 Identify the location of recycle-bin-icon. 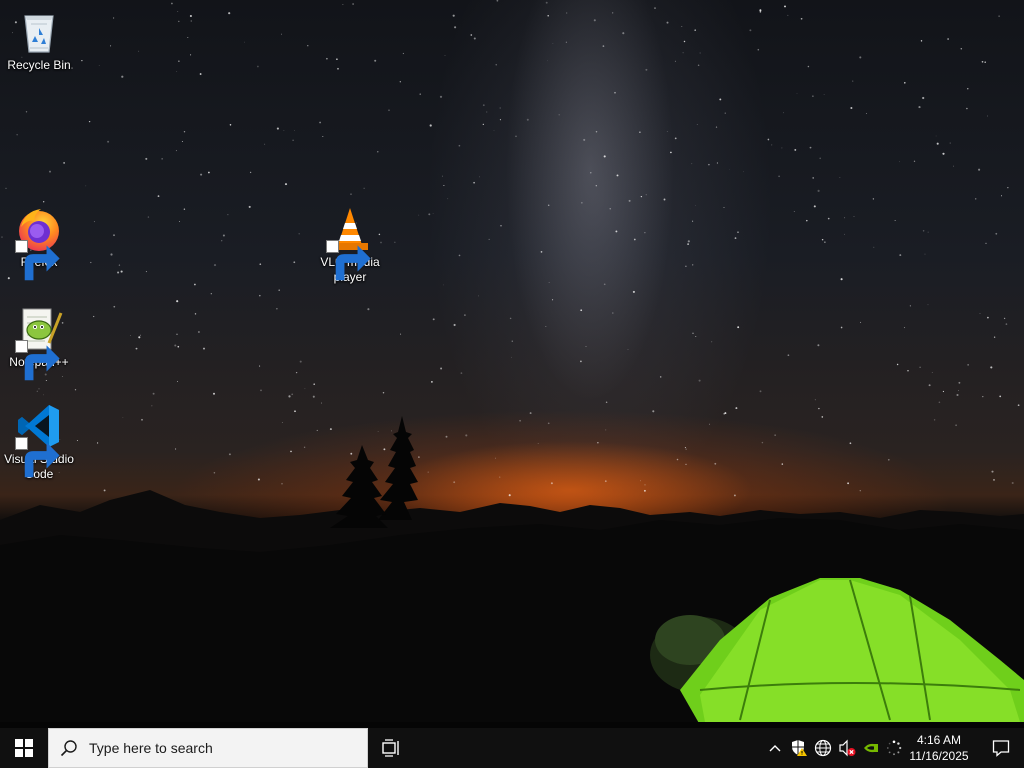
(39, 32).